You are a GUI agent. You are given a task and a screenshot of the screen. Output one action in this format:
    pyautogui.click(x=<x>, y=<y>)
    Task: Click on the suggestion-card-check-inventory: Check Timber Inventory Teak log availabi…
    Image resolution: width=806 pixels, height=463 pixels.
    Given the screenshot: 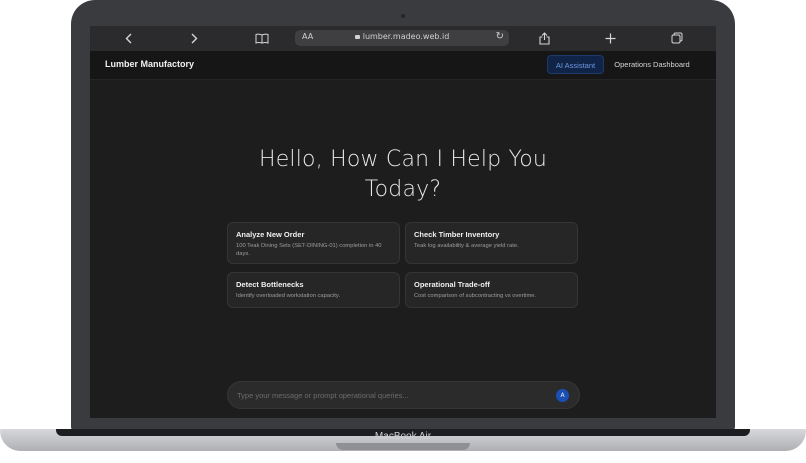 What is the action you would take?
    pyautogui.click(x=491, y=243)
    